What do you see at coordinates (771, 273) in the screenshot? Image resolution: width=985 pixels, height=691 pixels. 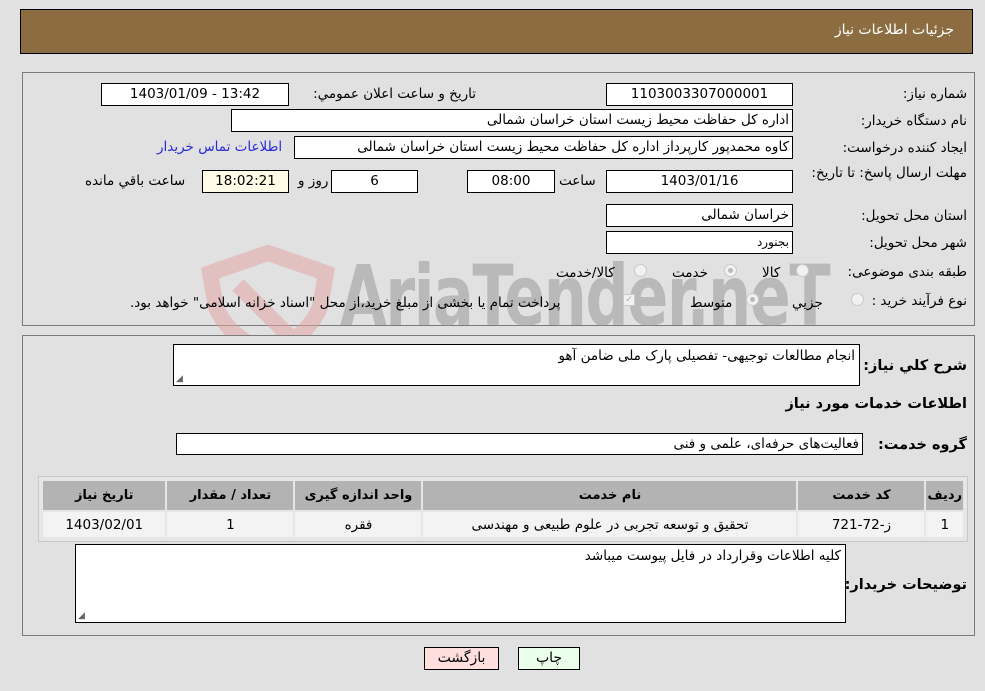 I see `category-option-goods: کالا` at bounding box center [771, 273].